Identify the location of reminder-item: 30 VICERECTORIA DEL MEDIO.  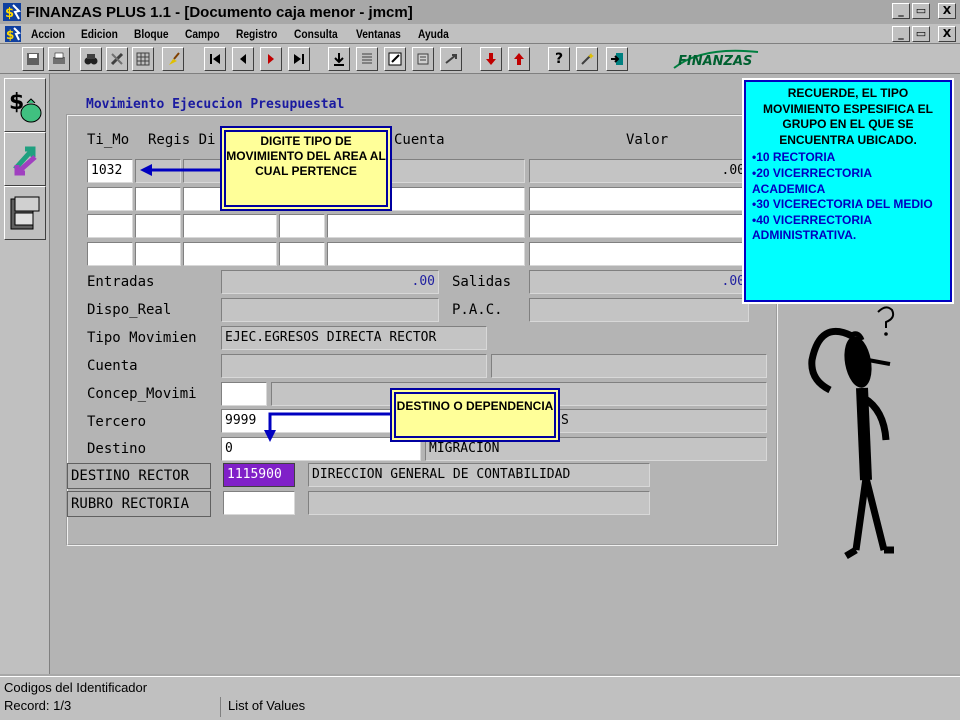
(848, 205).